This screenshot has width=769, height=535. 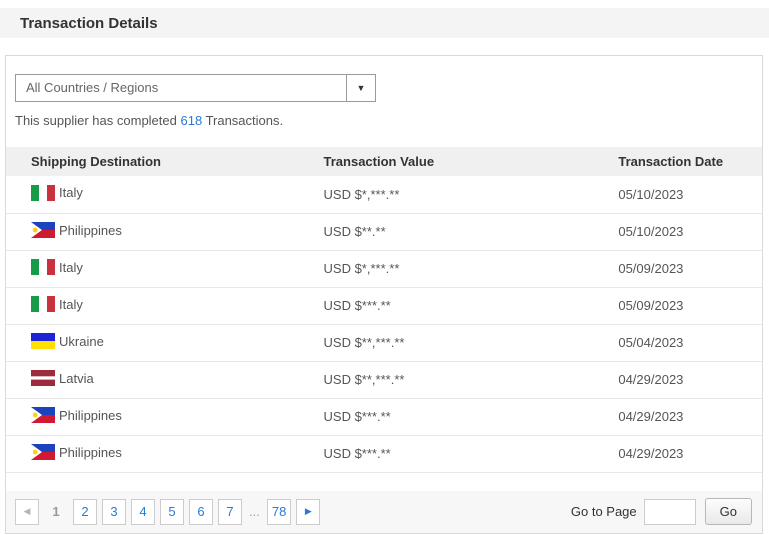 I want to click on page-button: 6, so click(x=201, y=511).